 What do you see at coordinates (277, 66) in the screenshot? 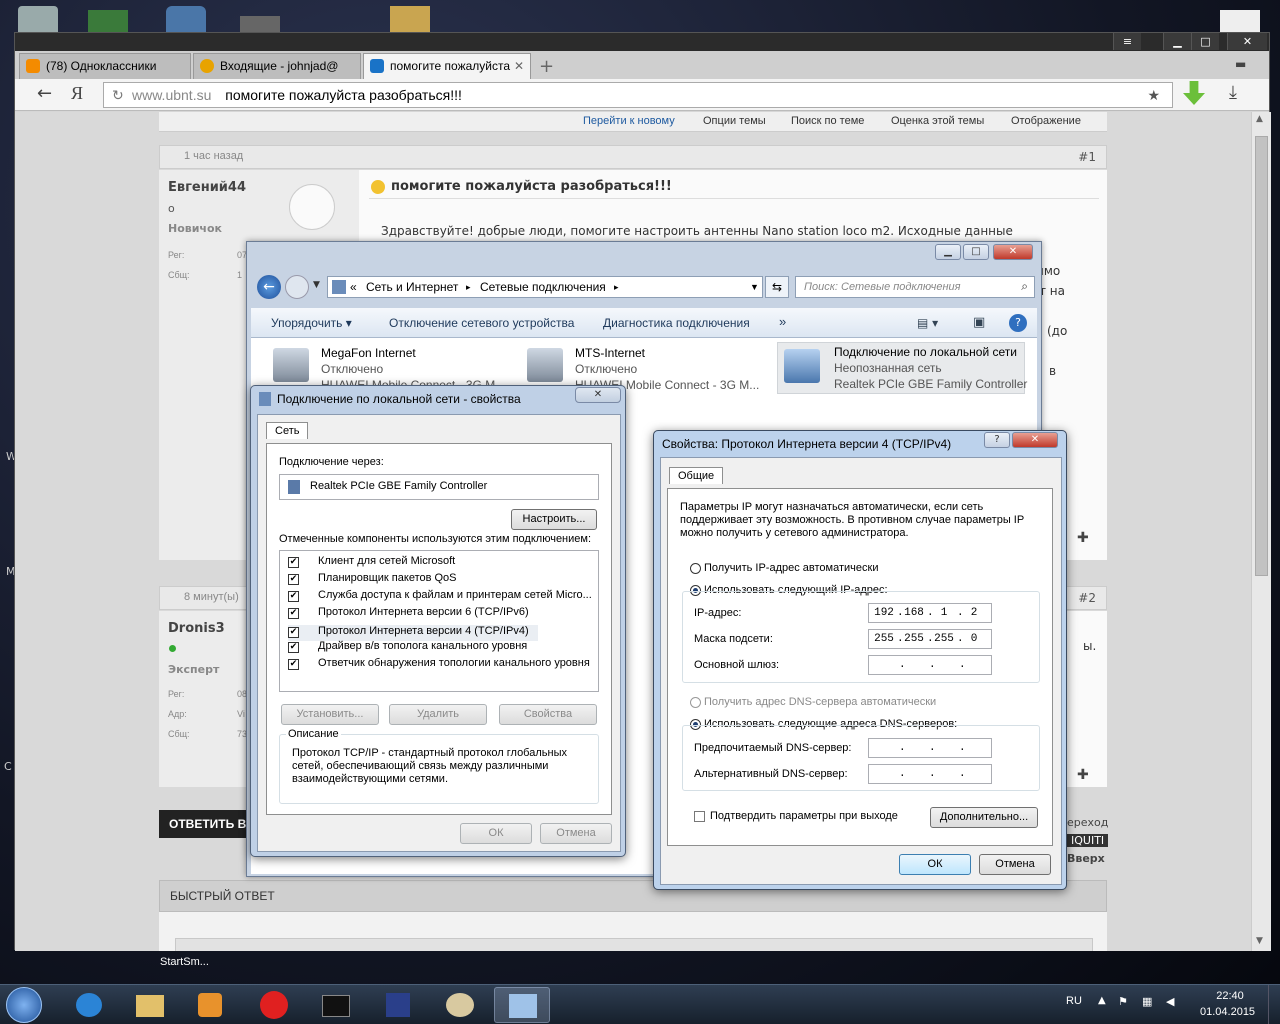
I see `tab-mail: Входящие - johnjad@` at bounding box center [277, 66].